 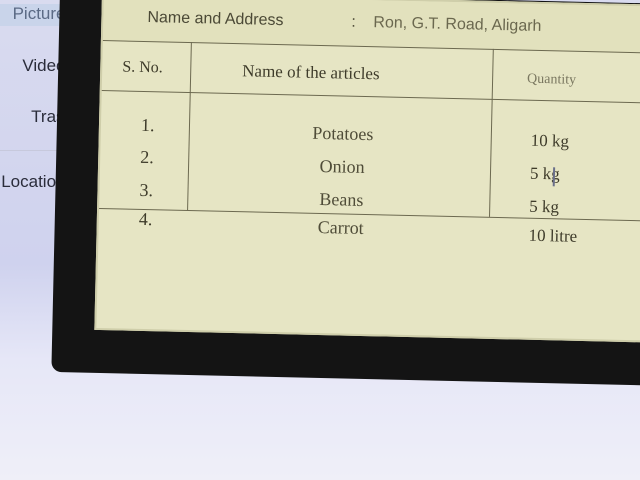 What do you see at coordinates (311, 72) in the screenshot?
I see `column-header-name: Name of the articles` at bounding box center [311, 72].